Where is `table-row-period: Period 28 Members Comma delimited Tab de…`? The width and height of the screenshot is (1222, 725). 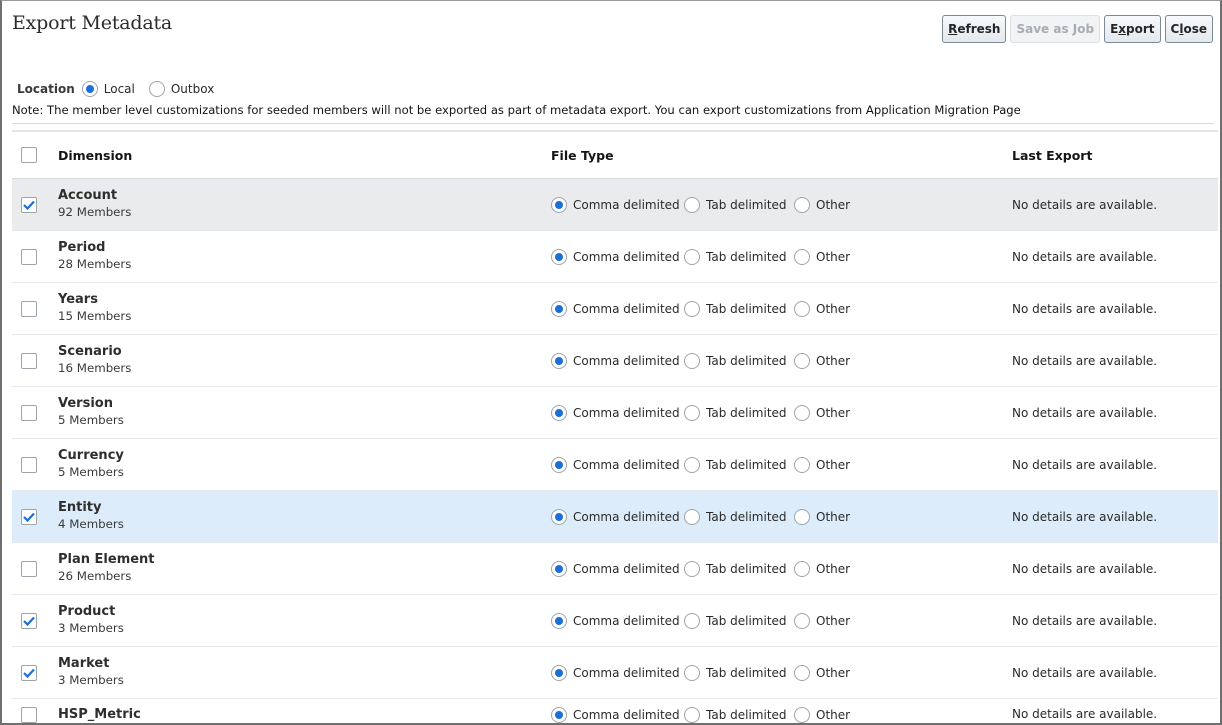
table-row-period: Period 28 Members Comma delimited Tab de… is located at coordinates (615, 257).